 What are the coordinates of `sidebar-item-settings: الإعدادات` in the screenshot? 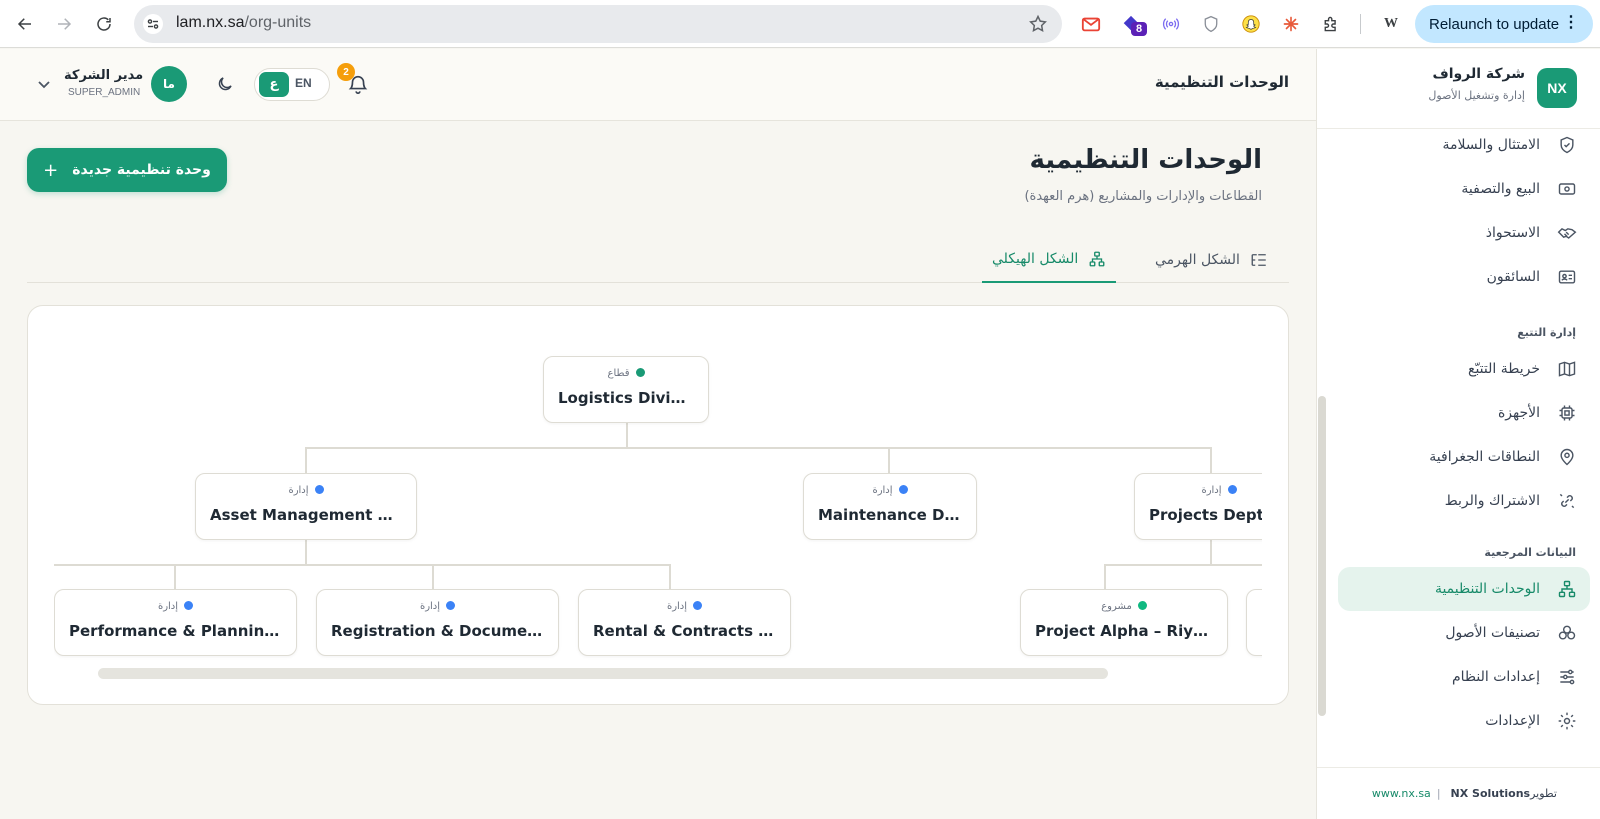 It's located at (1464, 721).